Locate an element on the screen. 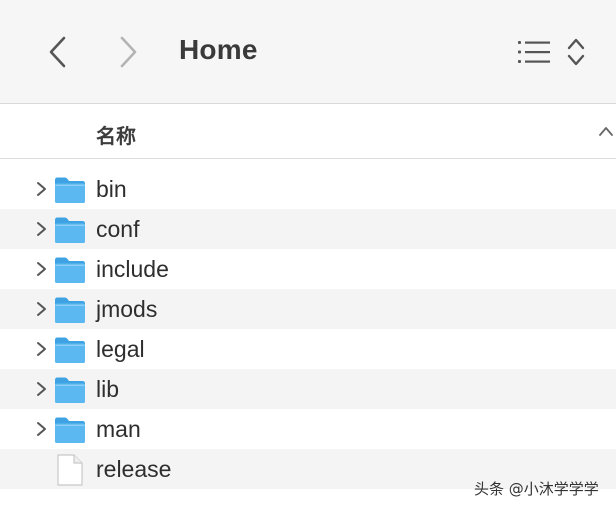  document-icon is located at coordinates (70, 470).